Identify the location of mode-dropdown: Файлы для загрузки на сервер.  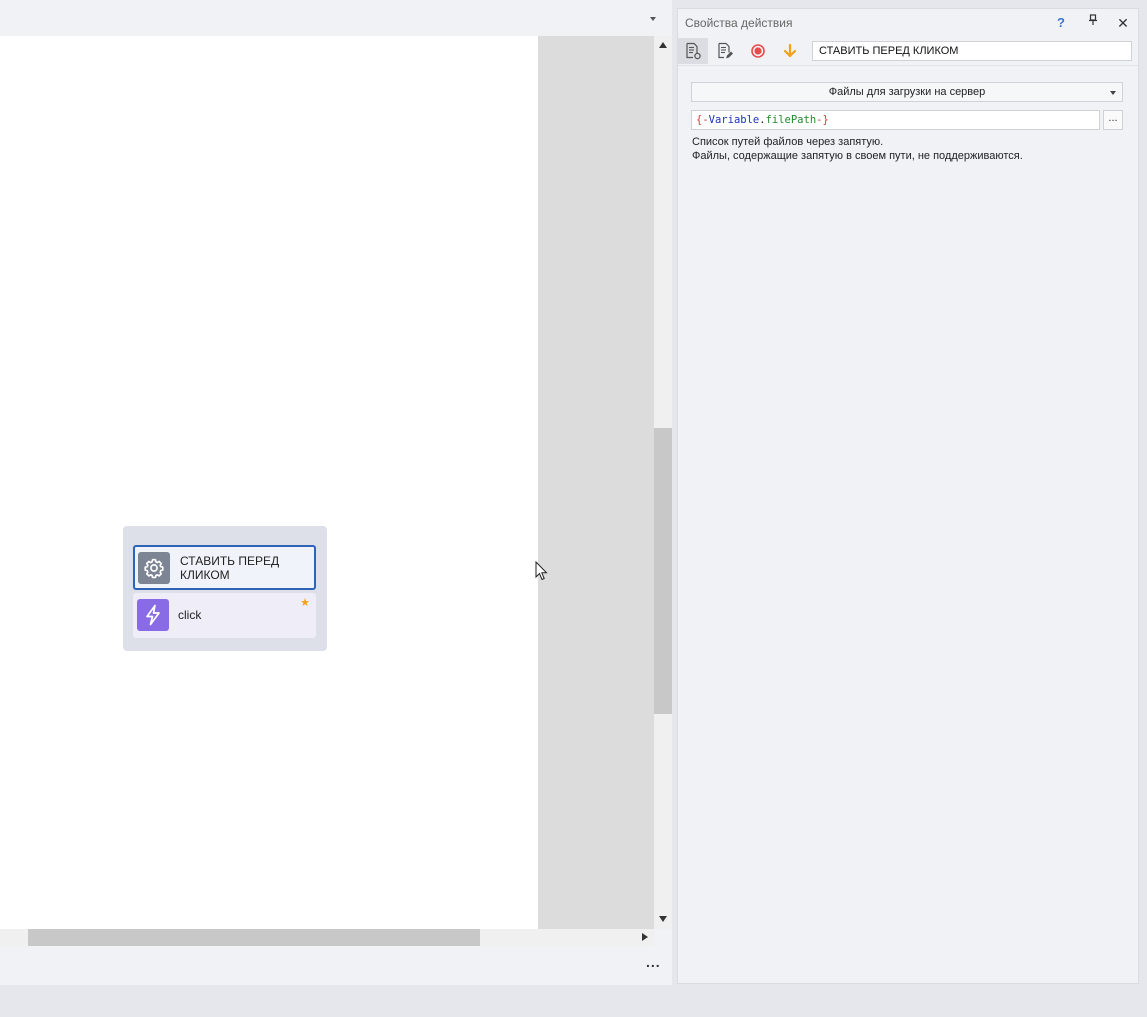
(907, 92).